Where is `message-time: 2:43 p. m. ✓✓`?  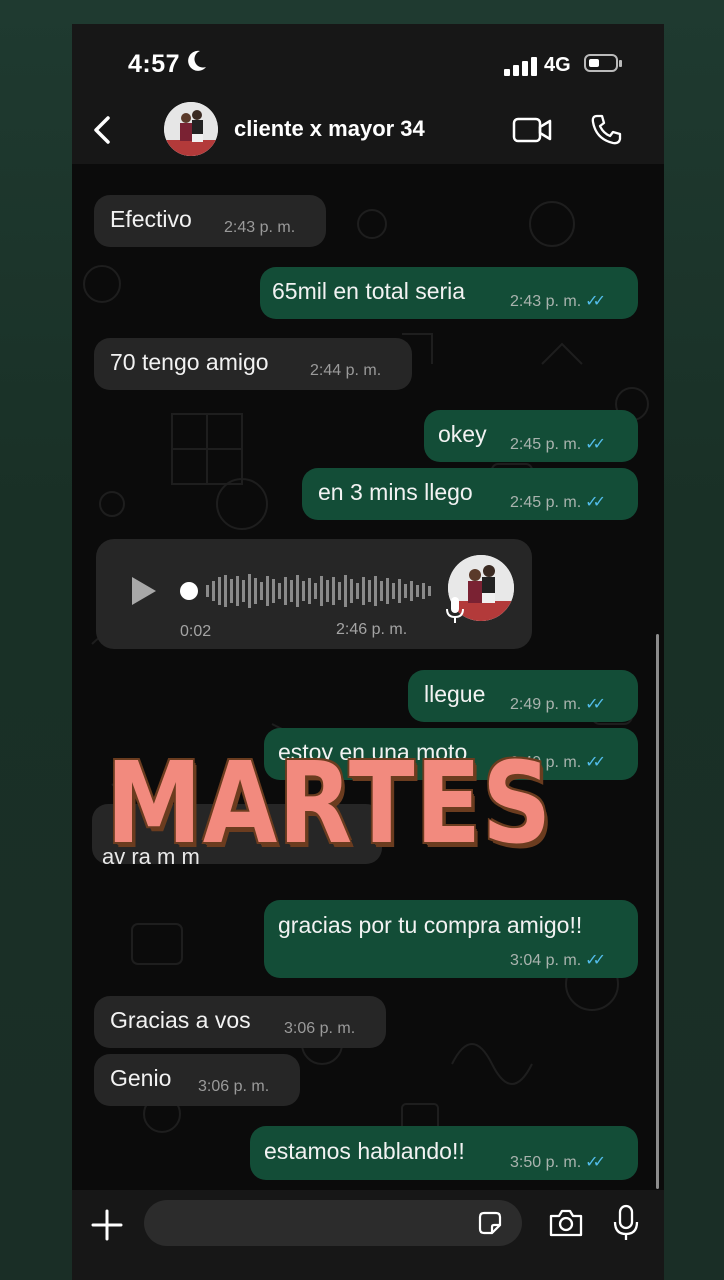
message-time: 2:43 p. m. ✓✓ is located at coordinates (558, 301).